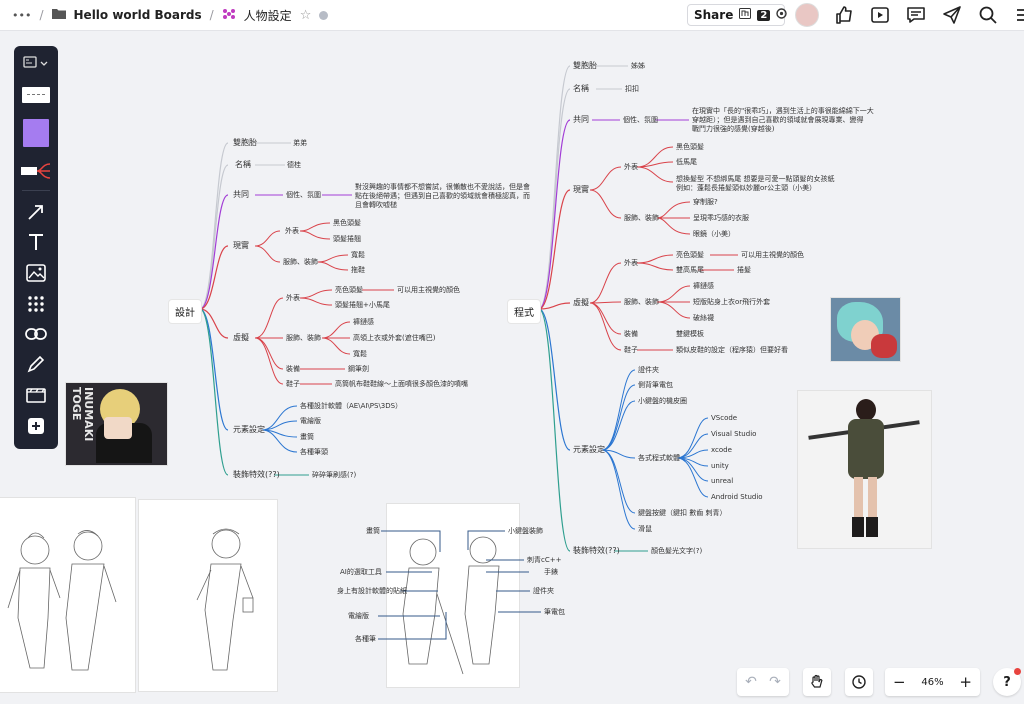 The width and height of the screenshot is (1024, 704). Describe the element at coordinates (36, 212) in the screenshot. I see `arrow-tool` at that location.